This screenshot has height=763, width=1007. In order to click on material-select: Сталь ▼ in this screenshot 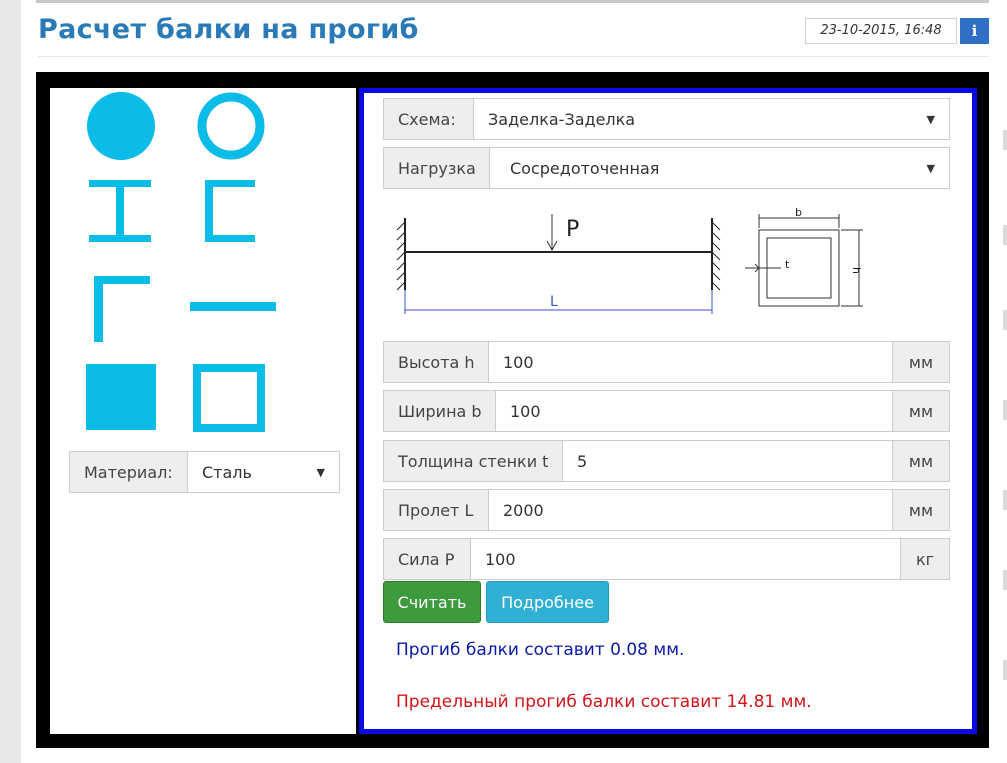, I will do `click(264, 472)`.